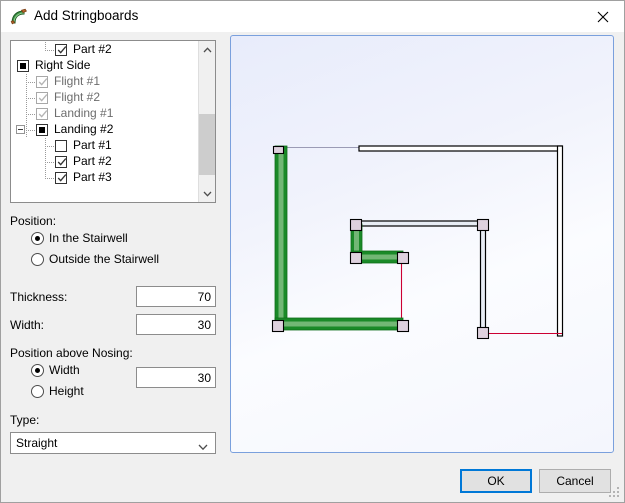 The width and height of the screenshot is (625, 503). Describe the element at coordinates (88, 238) in the screenshot. I see `radio-label-in-the-stairwell: In the Stairwell` at that location.